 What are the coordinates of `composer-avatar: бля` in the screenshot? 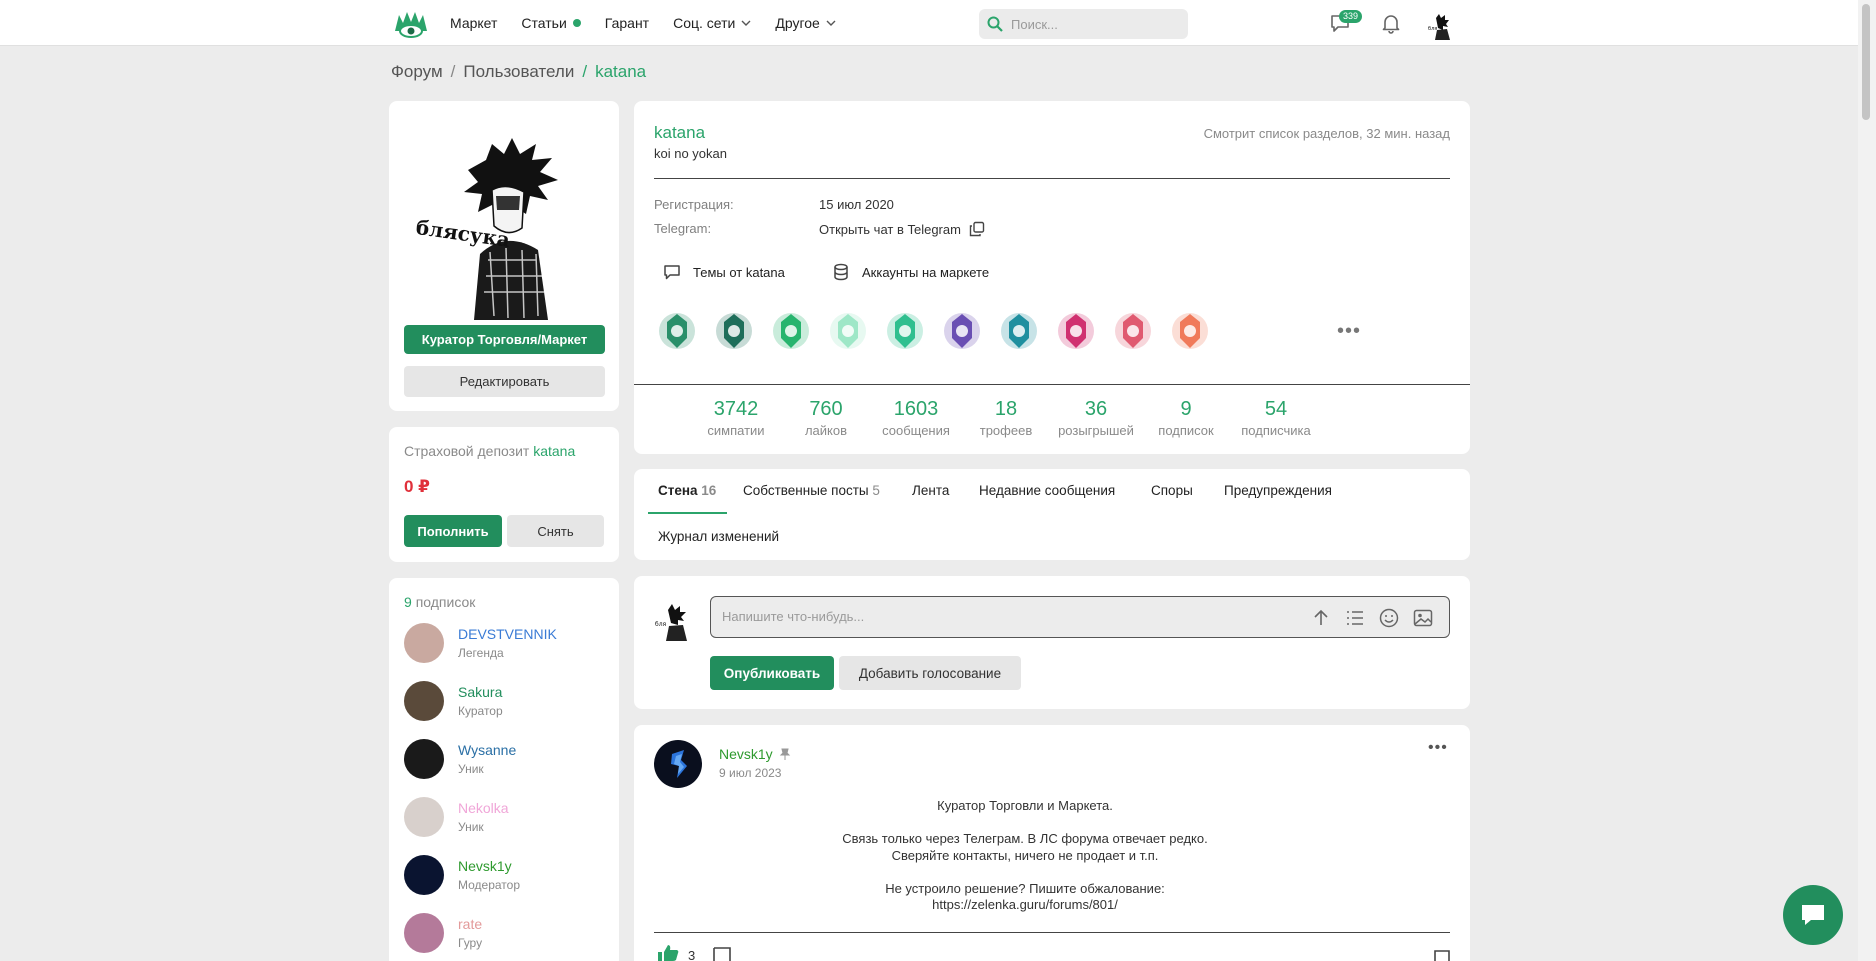 It's located at (674, 621).